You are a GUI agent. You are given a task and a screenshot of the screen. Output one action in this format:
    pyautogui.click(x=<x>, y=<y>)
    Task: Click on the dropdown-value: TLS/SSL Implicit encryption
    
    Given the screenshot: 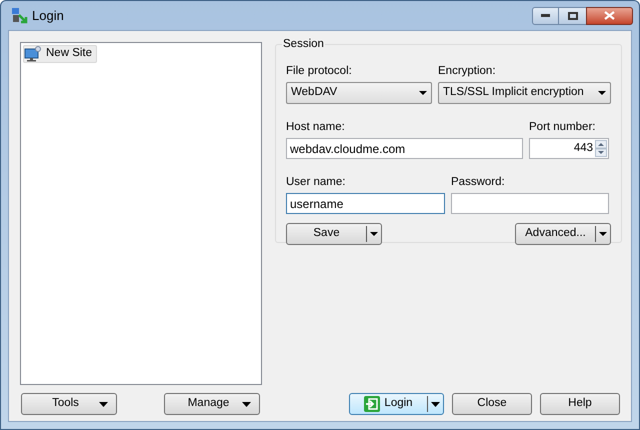 What is the action you would take?
    pyautogui.click(x=513, y=92)
    